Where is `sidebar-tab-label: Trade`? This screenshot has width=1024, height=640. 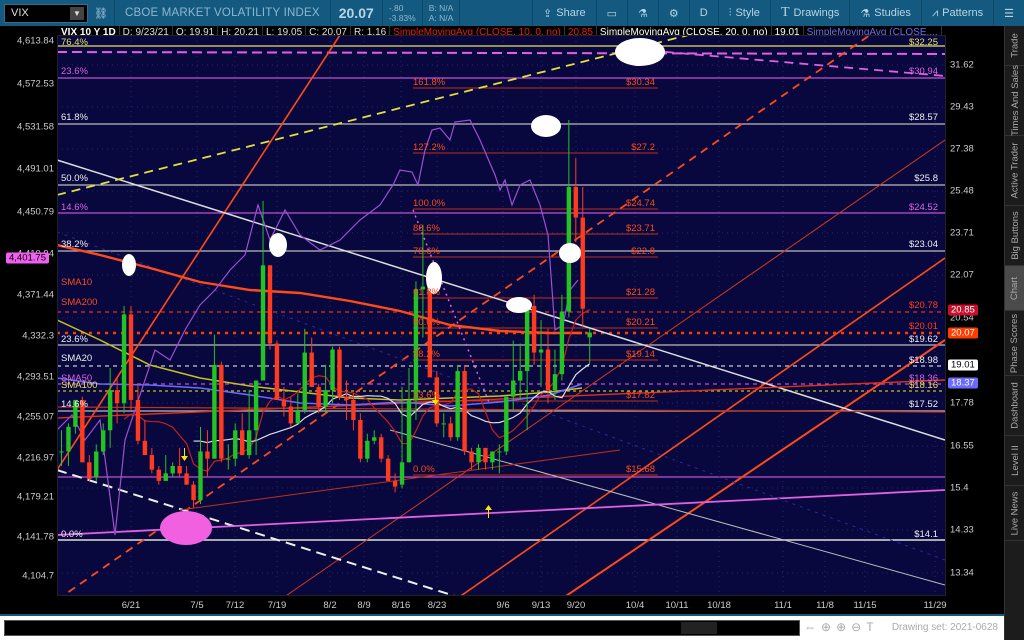
sidebar-tab-label: Trade is located at coordinates (1015, 45).